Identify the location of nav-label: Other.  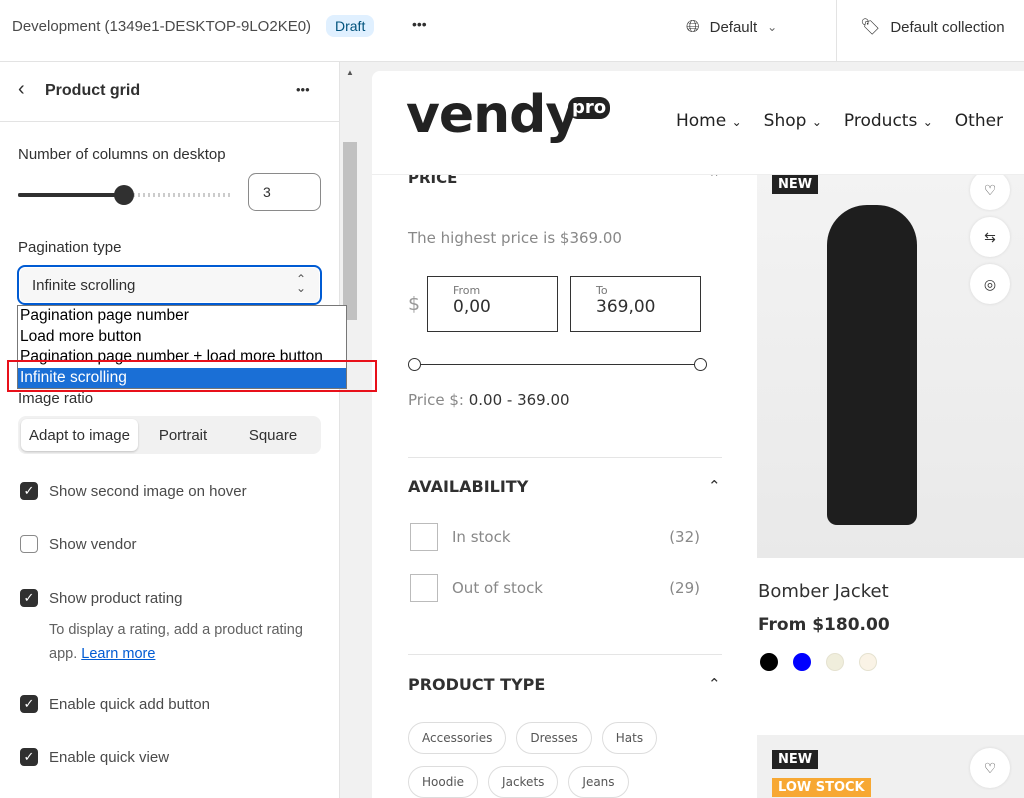
(979, 121).